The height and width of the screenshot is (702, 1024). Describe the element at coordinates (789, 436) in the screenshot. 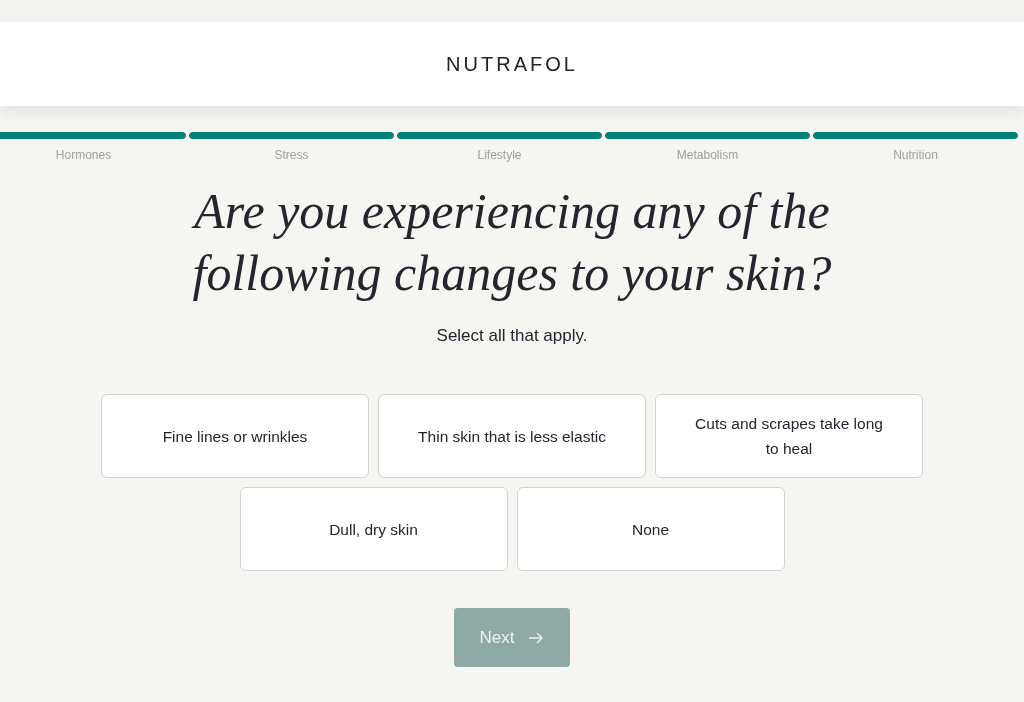

I see `answer-option: Cuts and scrapes take long to heal` at that location.